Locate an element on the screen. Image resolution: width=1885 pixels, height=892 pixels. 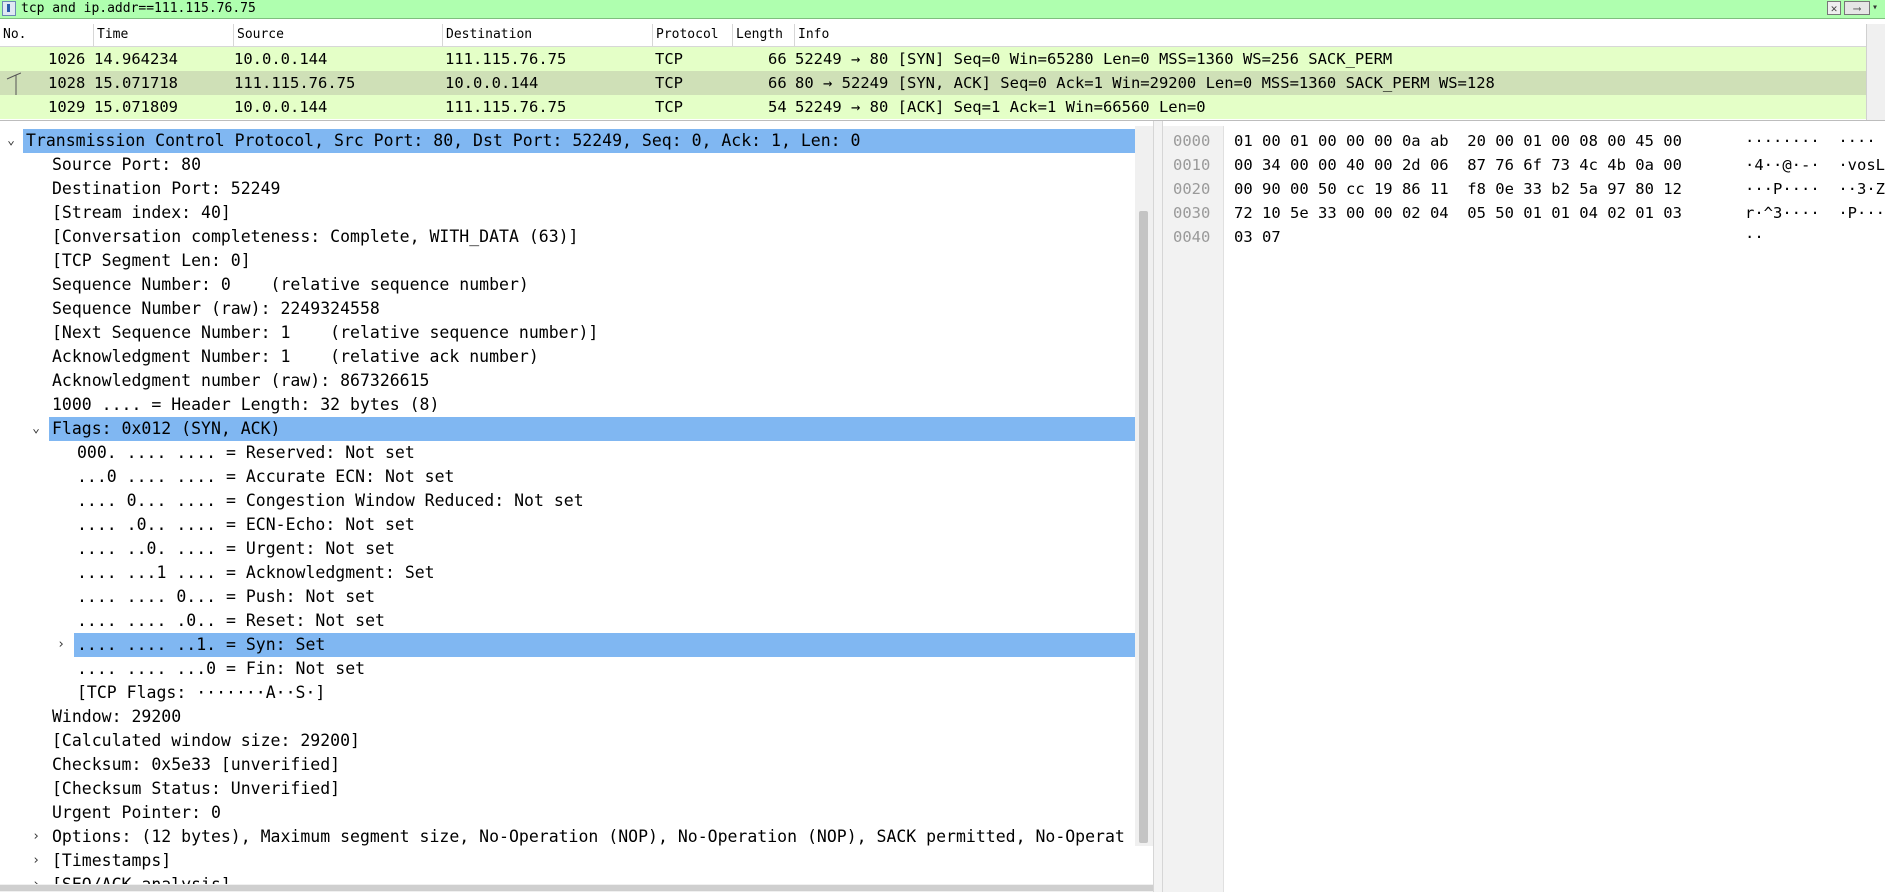
tree-item-flag: .... ..0. .... = Urgent: Not set is located at coordinates (236, 549).